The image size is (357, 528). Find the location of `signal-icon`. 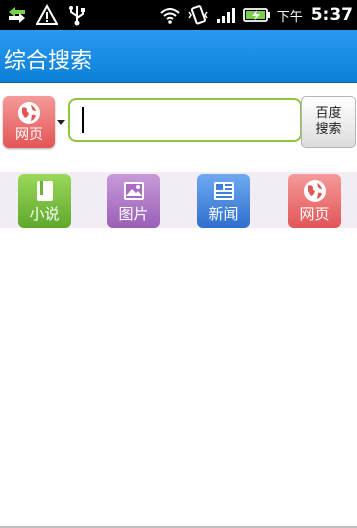

signal-icon is located at coordinates (226, 15).